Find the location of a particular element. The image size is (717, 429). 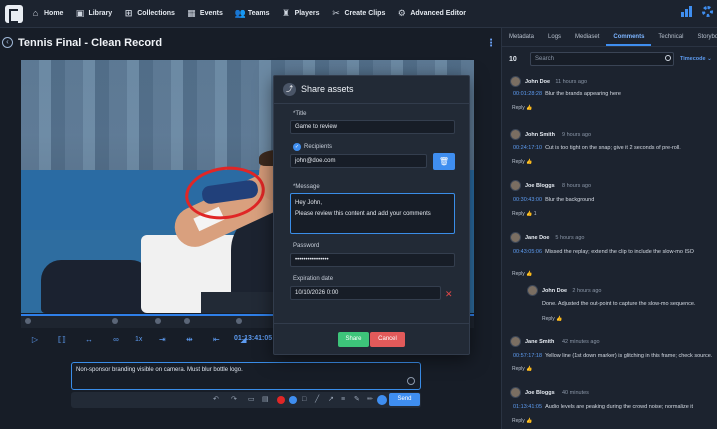

nav-home: ⌂ Home is located at coordinates (47, 13).